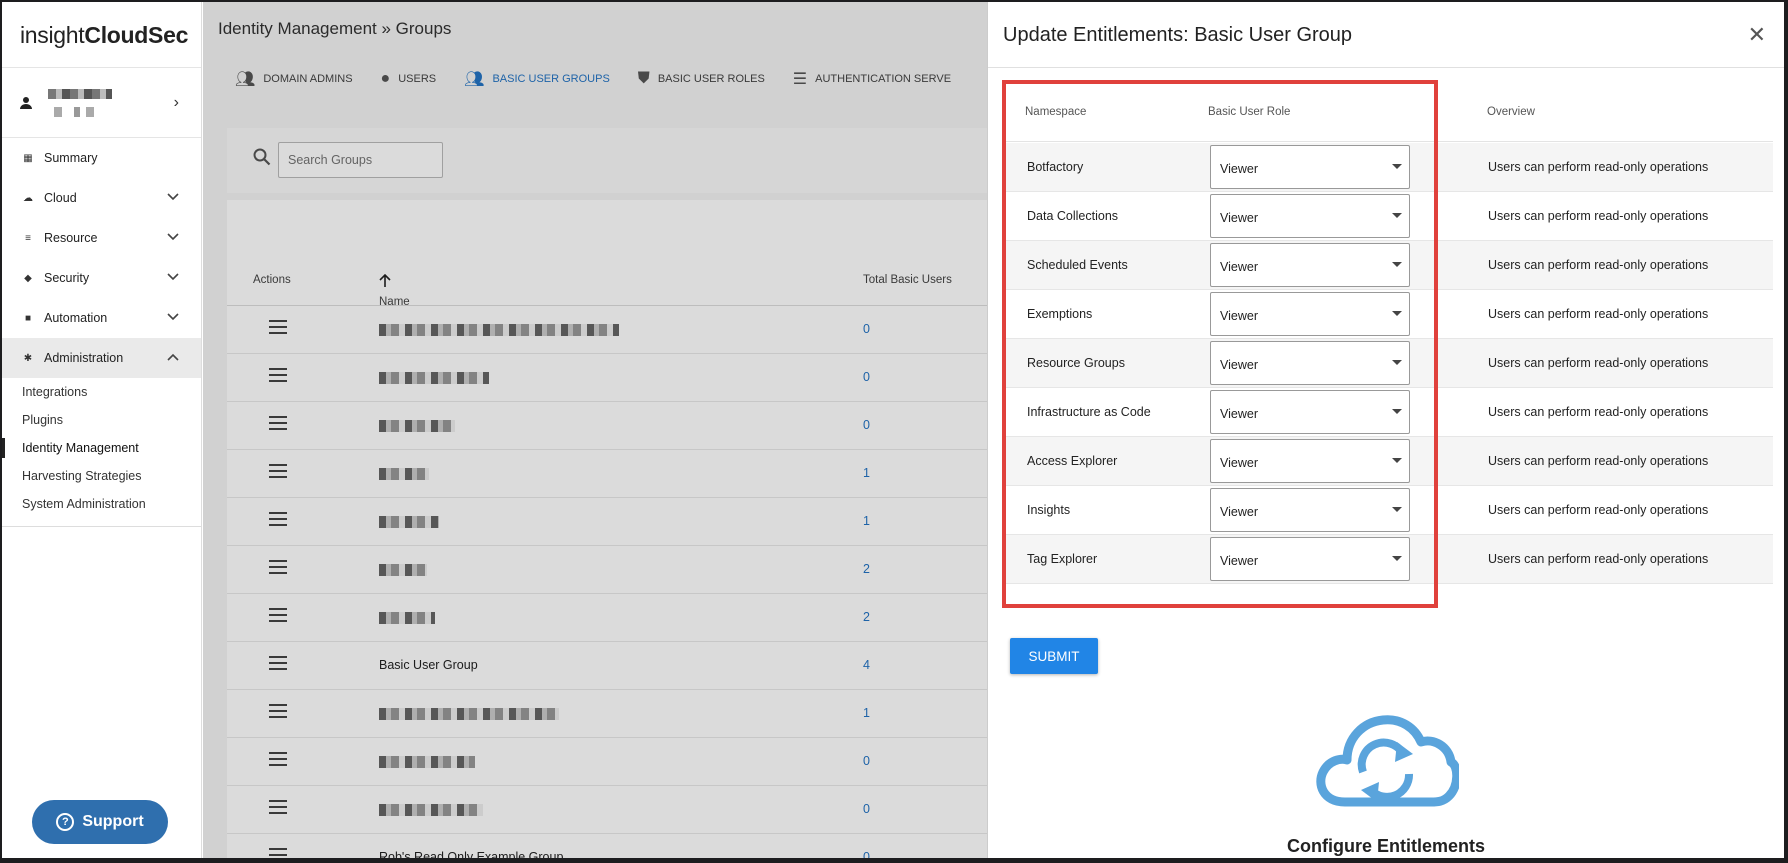 The image size is (1788, 863). I want to click on support-label: Support, so click(113, 821).